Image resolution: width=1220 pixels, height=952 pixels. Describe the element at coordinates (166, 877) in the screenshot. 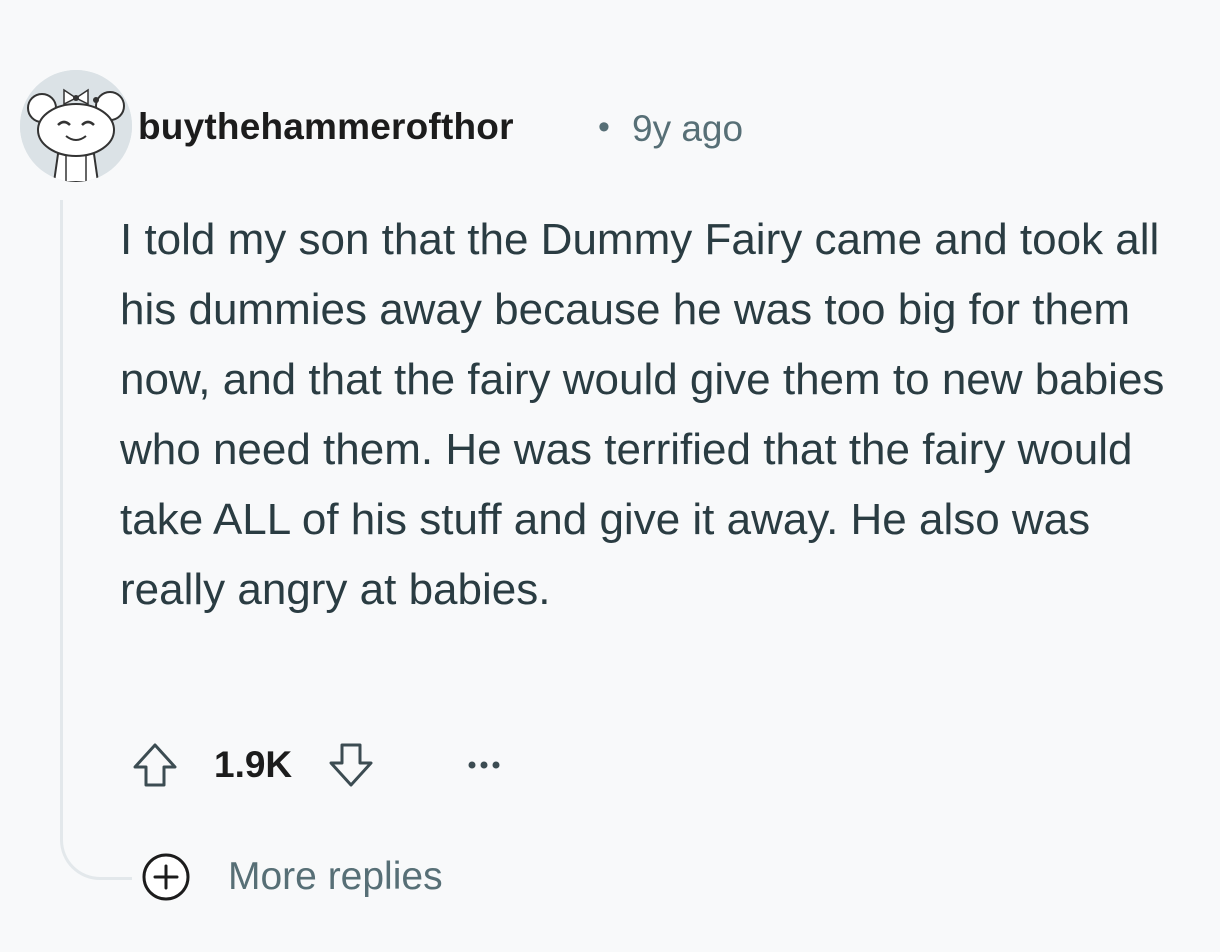

I see `plus-circle-icon` at that location.